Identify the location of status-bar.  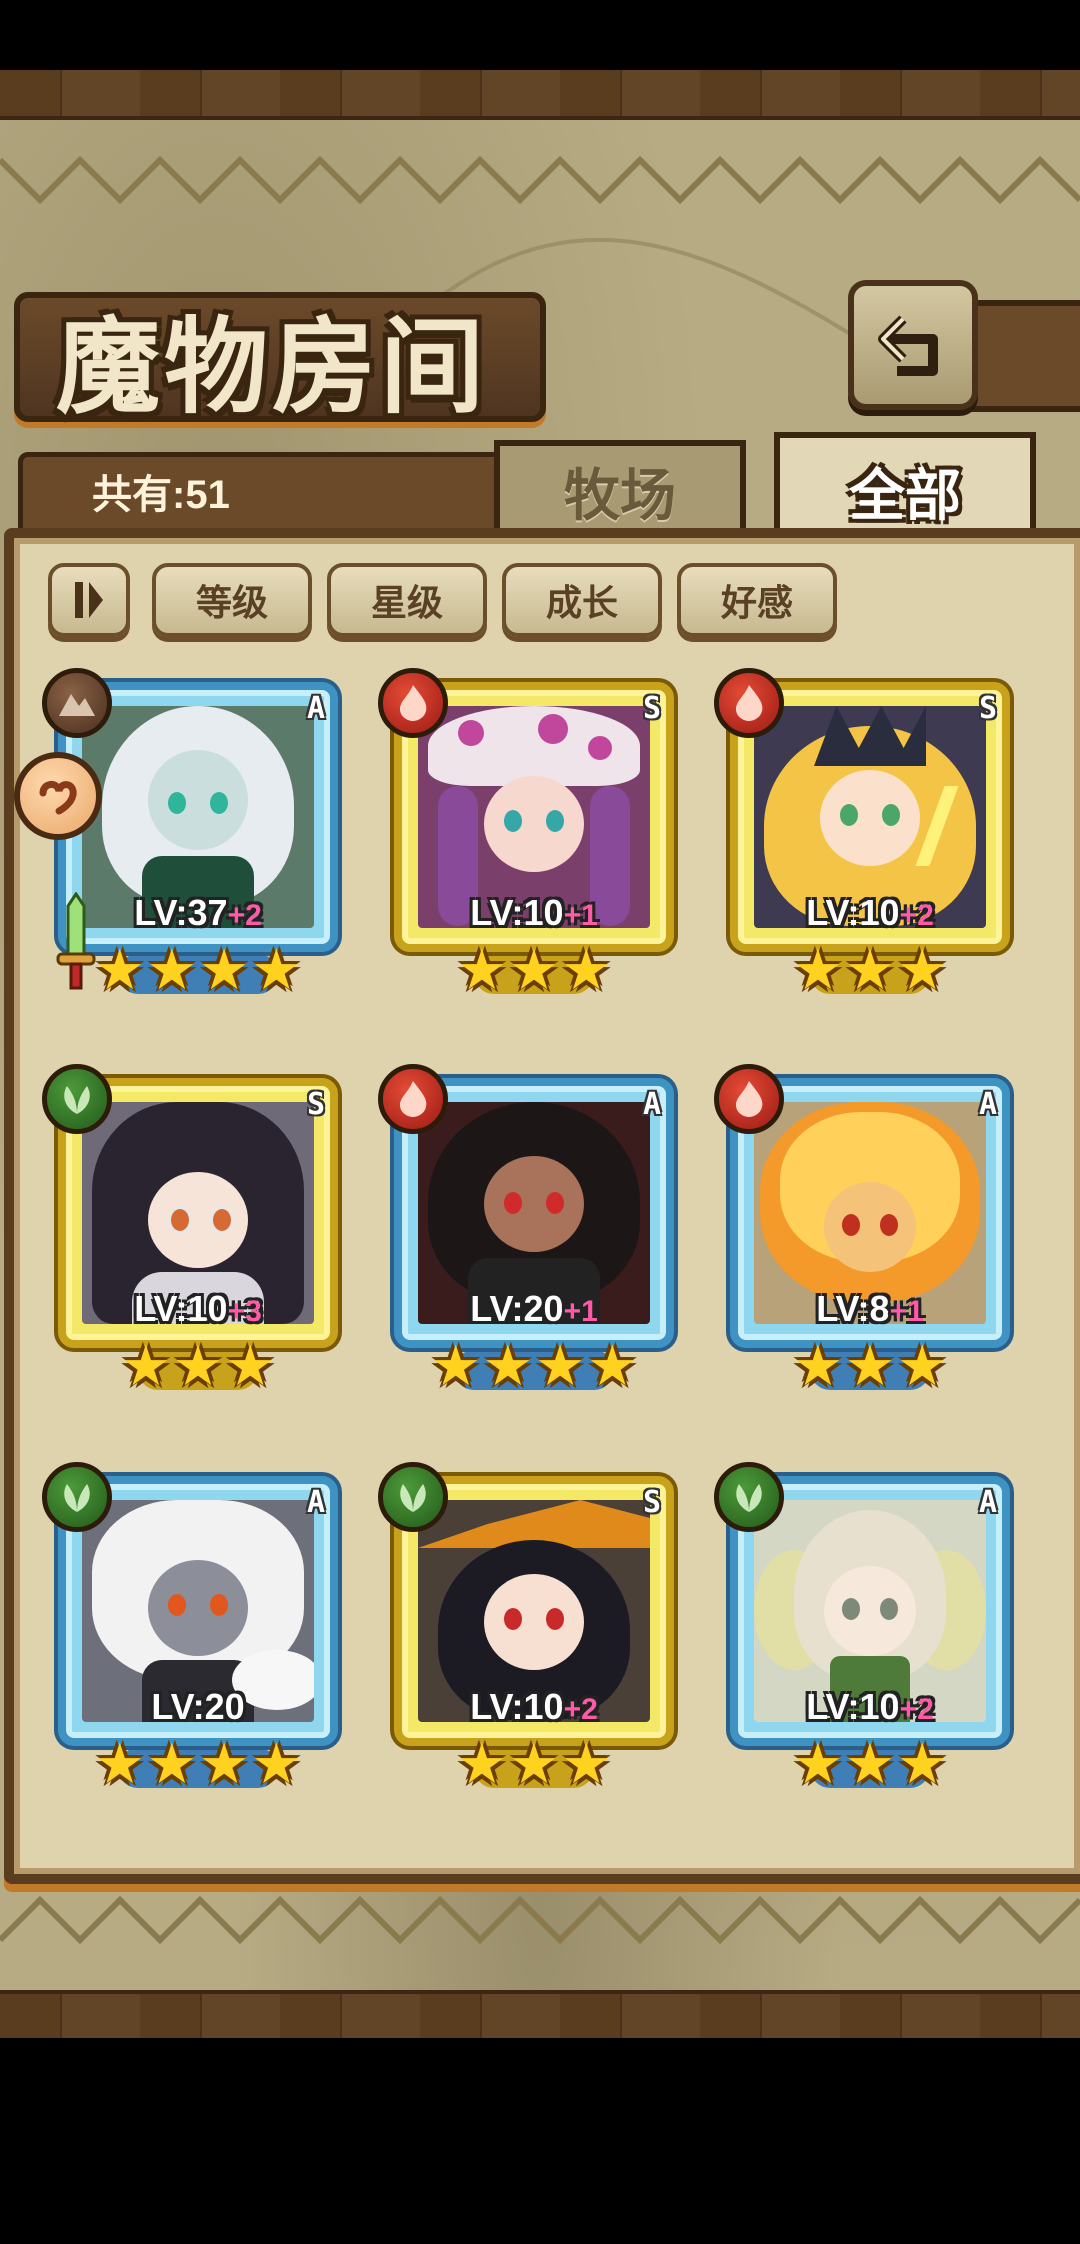
(540, 35).